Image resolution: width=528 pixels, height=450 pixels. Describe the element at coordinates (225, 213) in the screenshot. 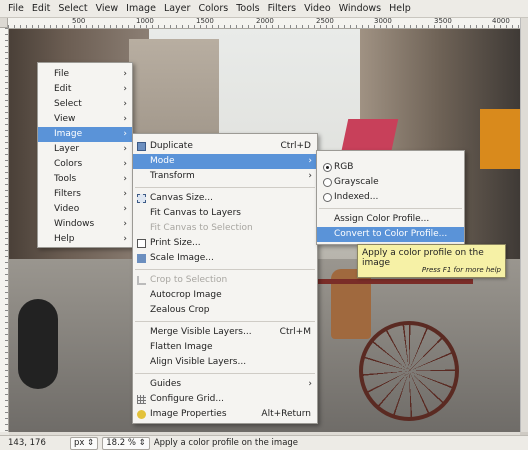

I see `fit-canvas-layers-item: Fit Canvas to Layers` at that location.